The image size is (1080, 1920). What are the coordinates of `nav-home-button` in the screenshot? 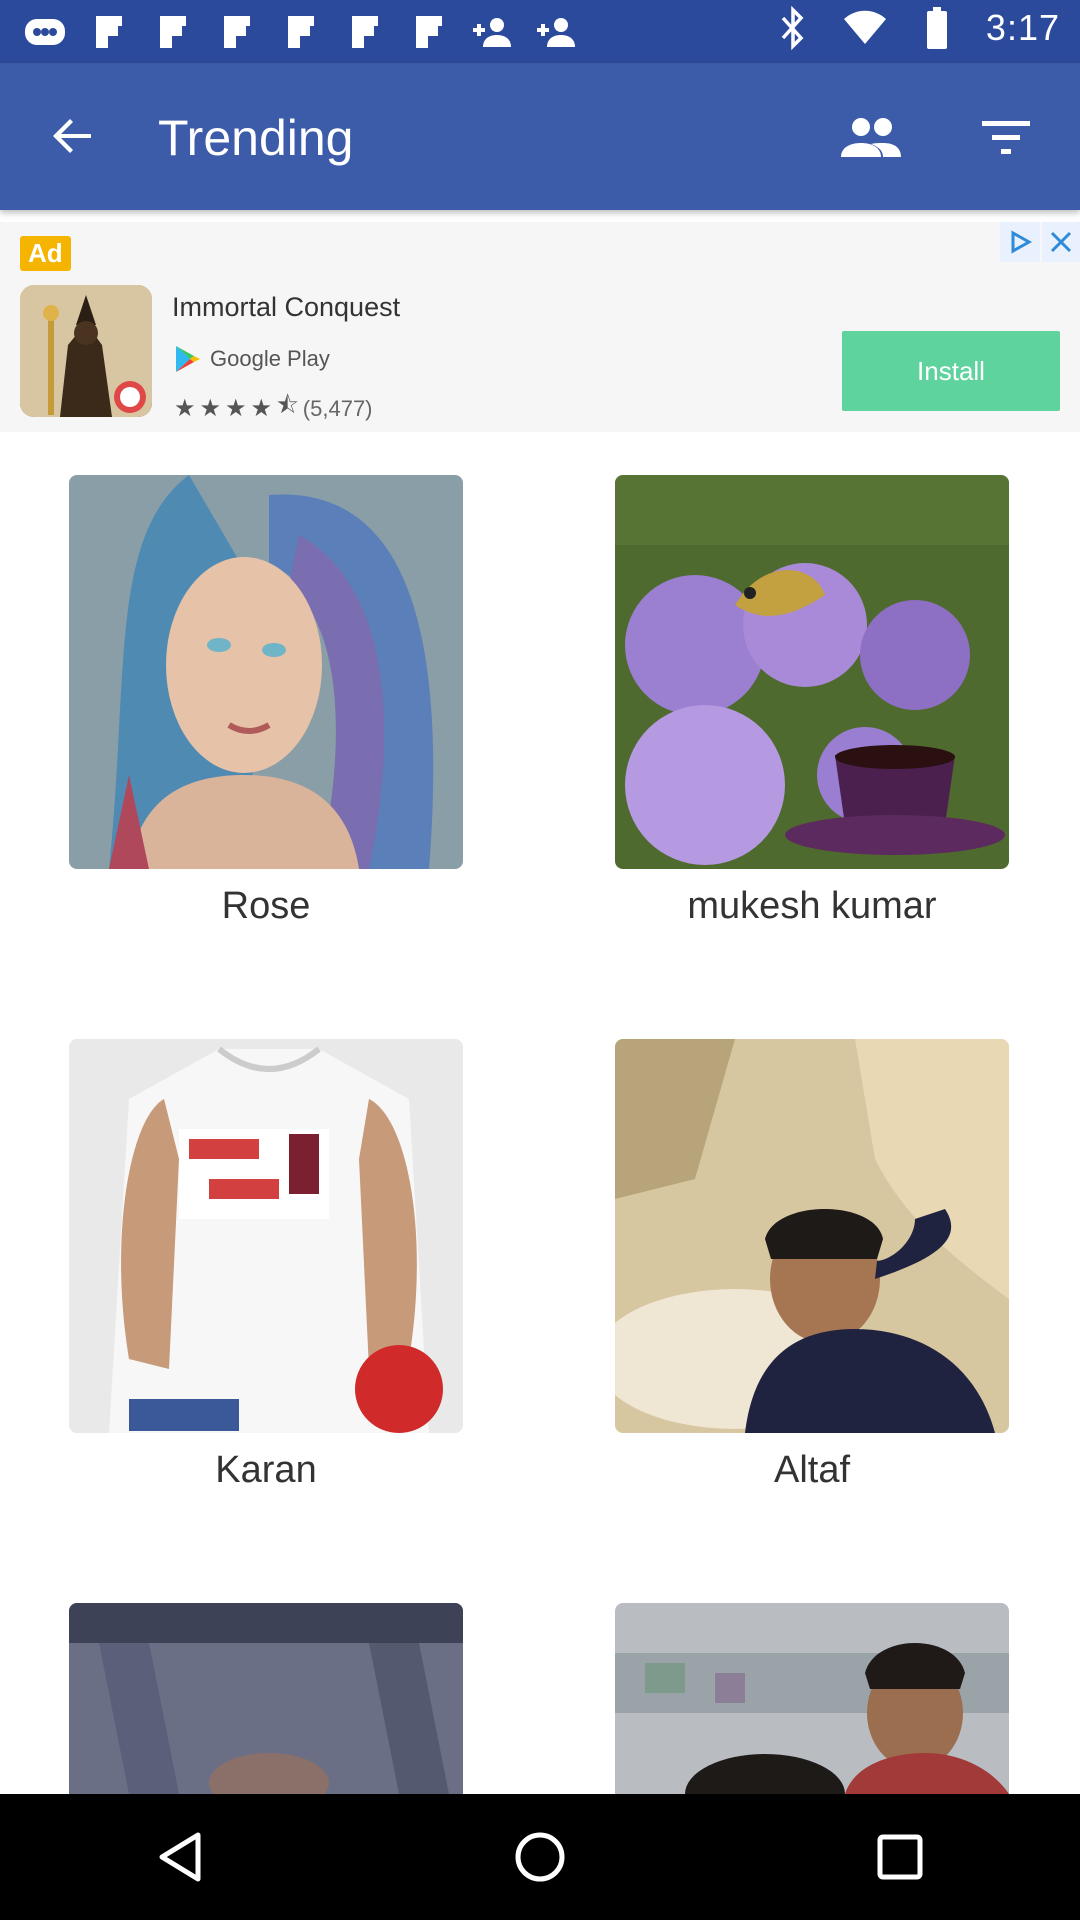 It's located at (540, 1857).